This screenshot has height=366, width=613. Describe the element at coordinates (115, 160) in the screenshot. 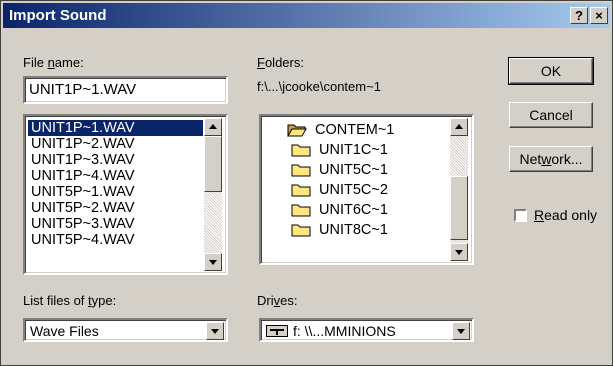

I see `list-item-file: UNIT1P~3.WAV` at that location.